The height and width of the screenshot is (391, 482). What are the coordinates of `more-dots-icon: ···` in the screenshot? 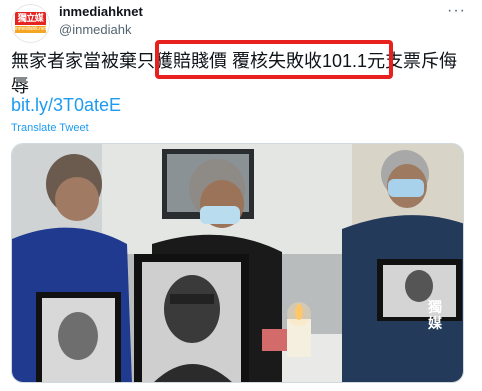 It's located at (456, 11).